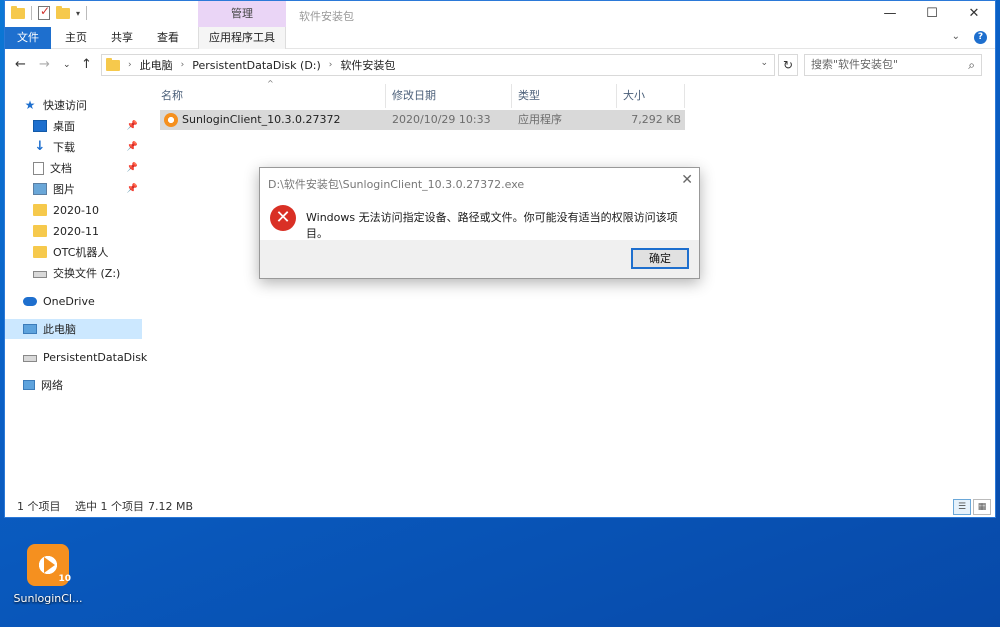 This screenshot has height=627, width=1000. Describe the element at coordinates (39, 506) in the screenshot. I see `status-item-count: 1 个项目` at that location.